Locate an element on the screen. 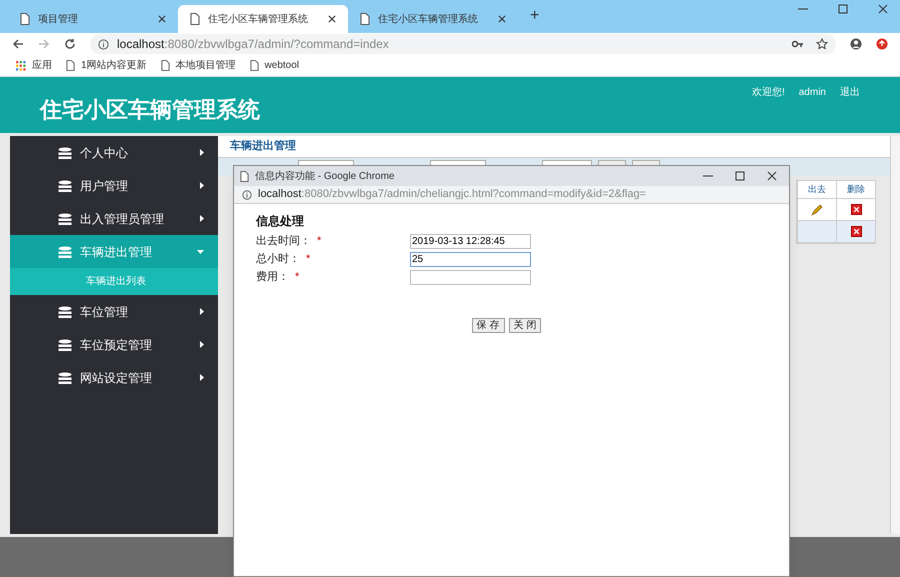 The image size is (900, 577). sidebar-item: 出入管理员管理 is located at coordinates (114, 218).